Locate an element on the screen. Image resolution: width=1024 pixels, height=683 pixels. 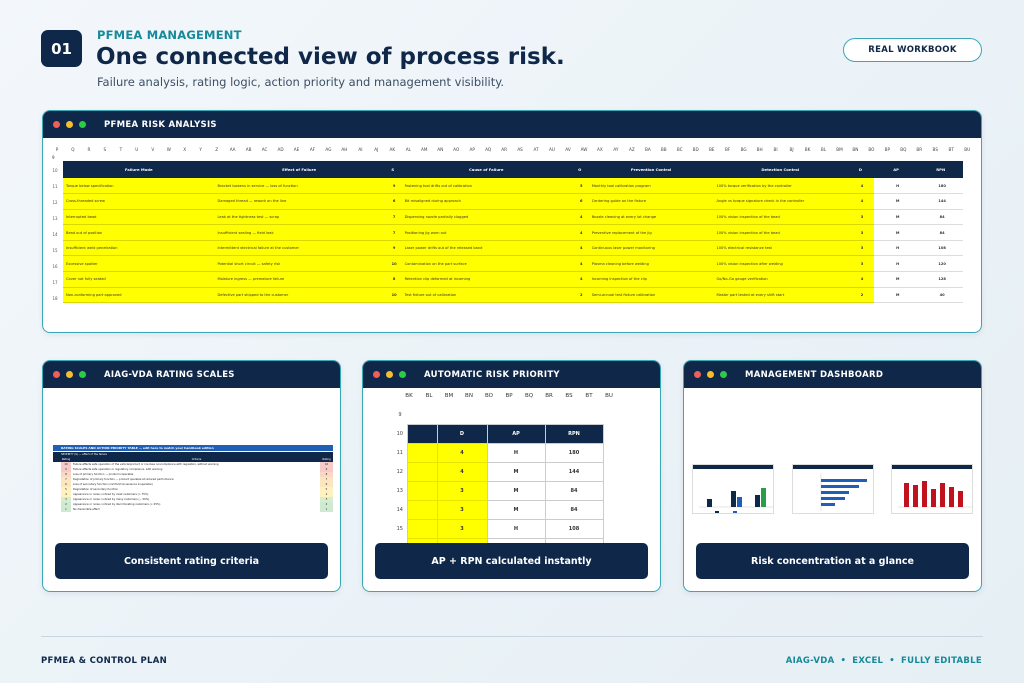
mini-chart-rpn-bars is located at coordinates (932, 489).